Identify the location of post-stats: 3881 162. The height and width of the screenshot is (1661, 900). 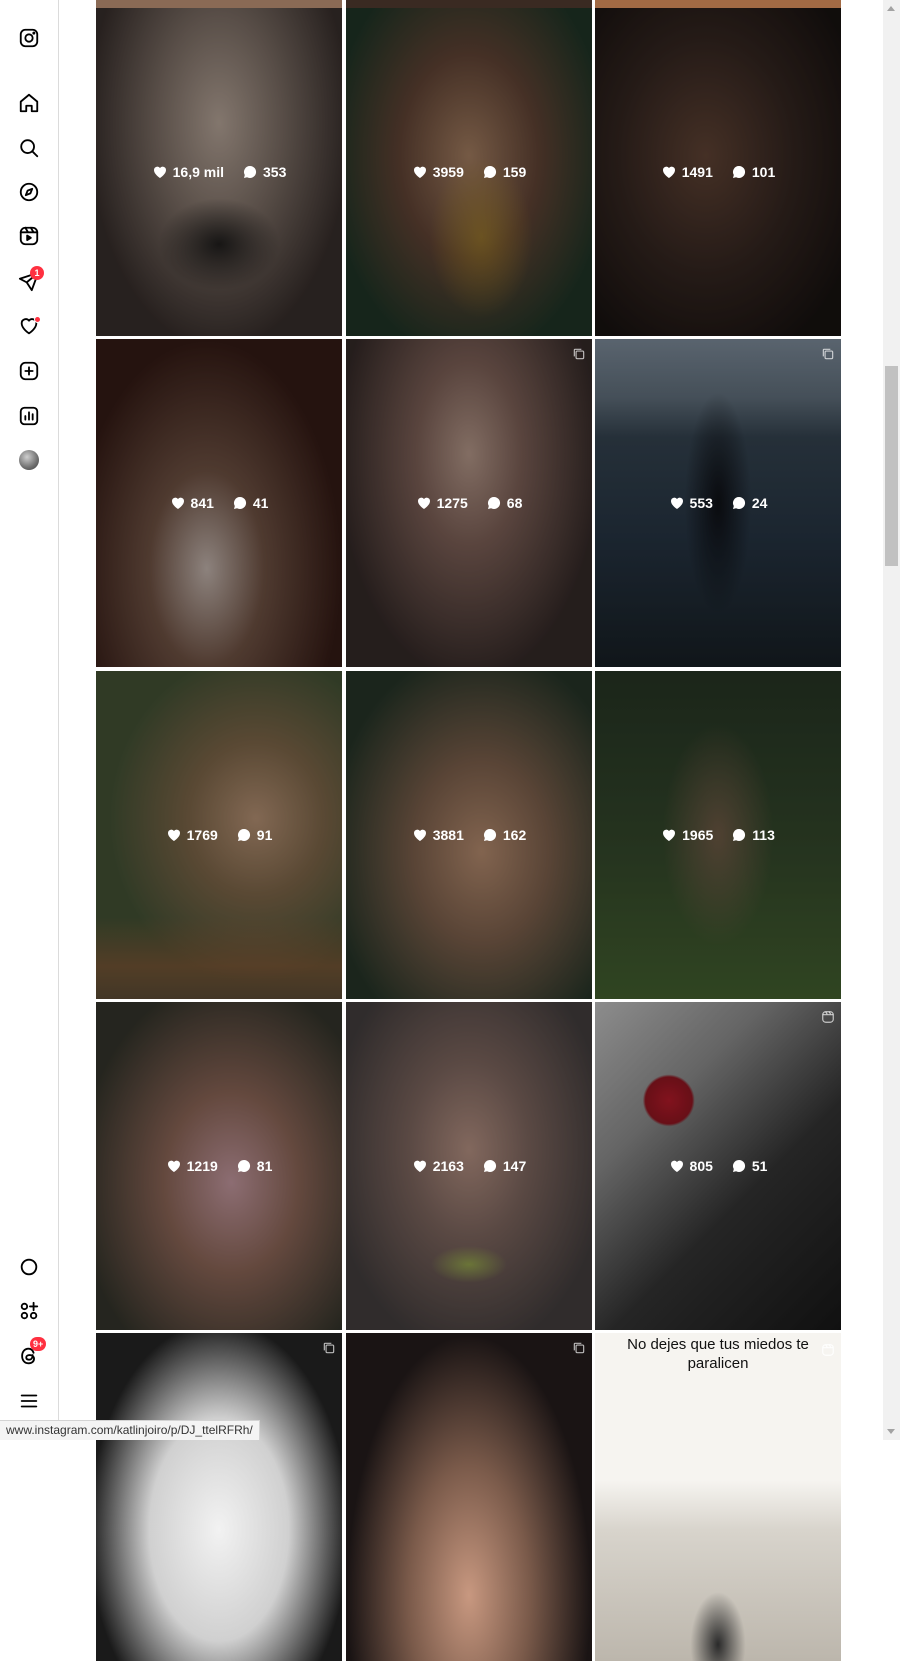
(469, 835).